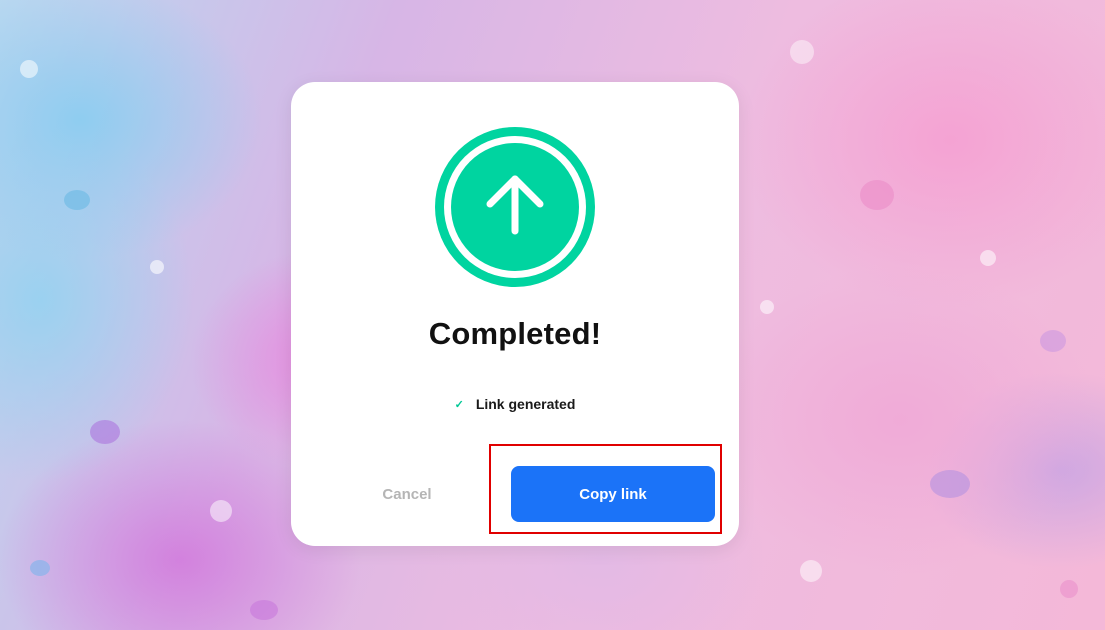 The height and width of the screenshot is (630, 1105). Describe the element at coordinates (515, 333) in the screenshot. I see `dialog-title: Completed!` at that location.